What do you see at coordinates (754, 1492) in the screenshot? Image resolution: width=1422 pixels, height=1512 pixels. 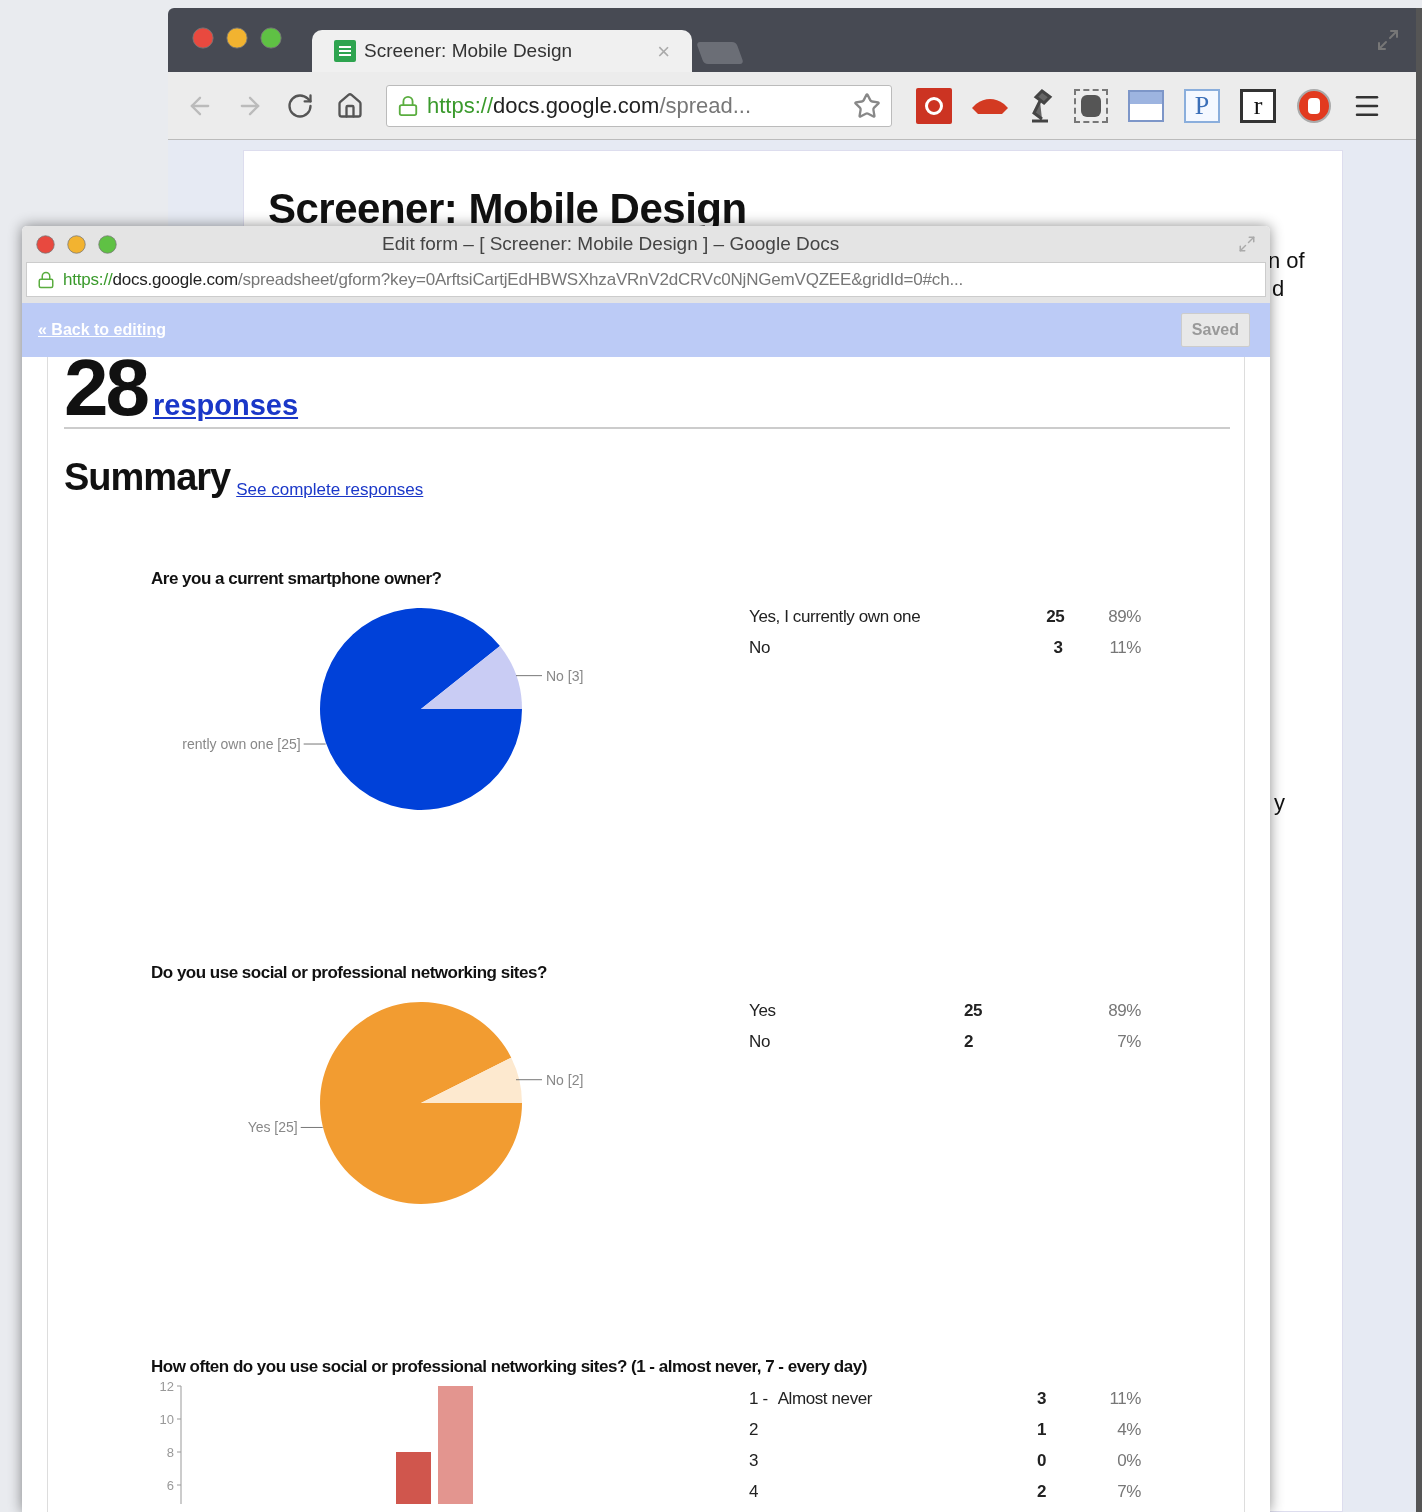 I see `answer-label: 4` at bounding box center [754, 1492].